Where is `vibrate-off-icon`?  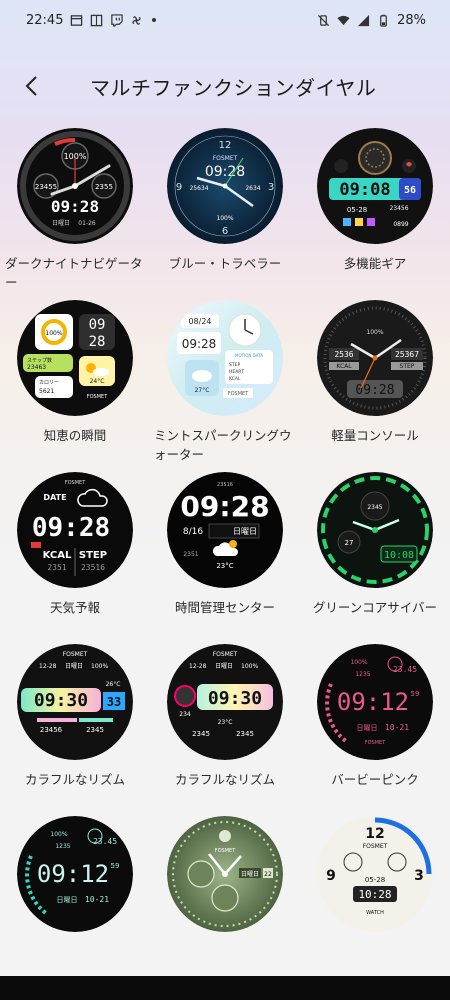 vibrate-off-icon is located at coordinates (324, 20).